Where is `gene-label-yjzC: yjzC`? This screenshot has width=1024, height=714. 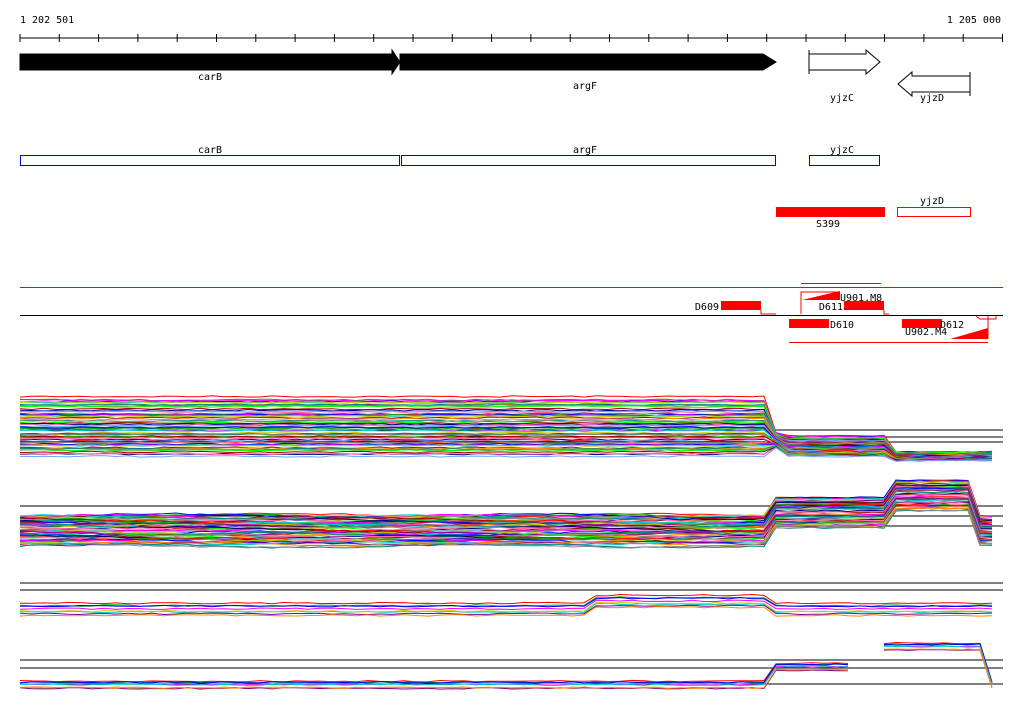
gene-label-yjzC: yjzC is located at coordinates (842, 98).